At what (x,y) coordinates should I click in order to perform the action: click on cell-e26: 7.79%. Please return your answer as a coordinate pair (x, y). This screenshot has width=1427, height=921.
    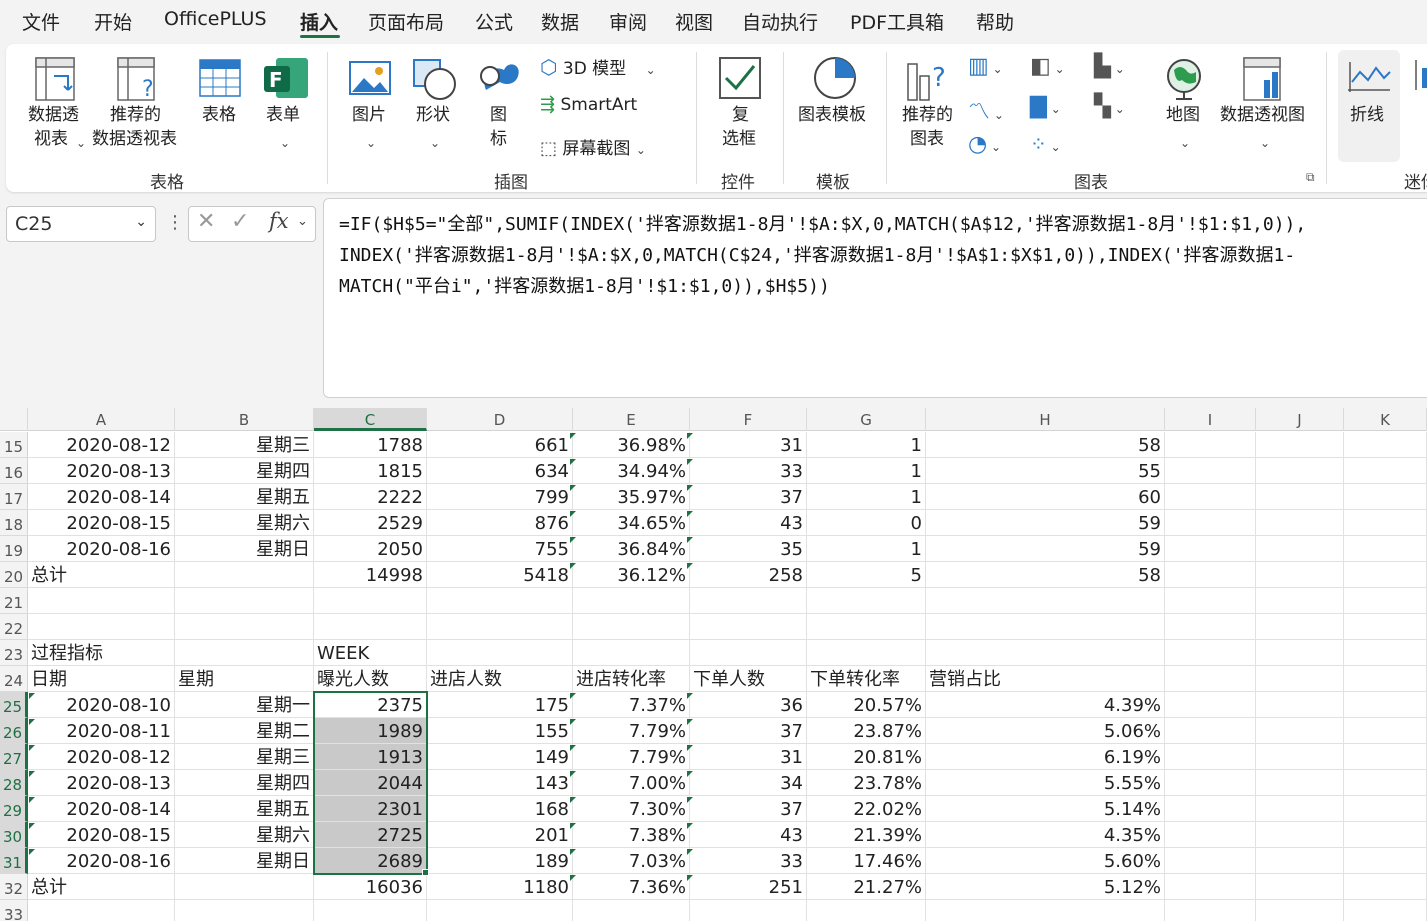
    Looking at the image, I should click on (631, 731).